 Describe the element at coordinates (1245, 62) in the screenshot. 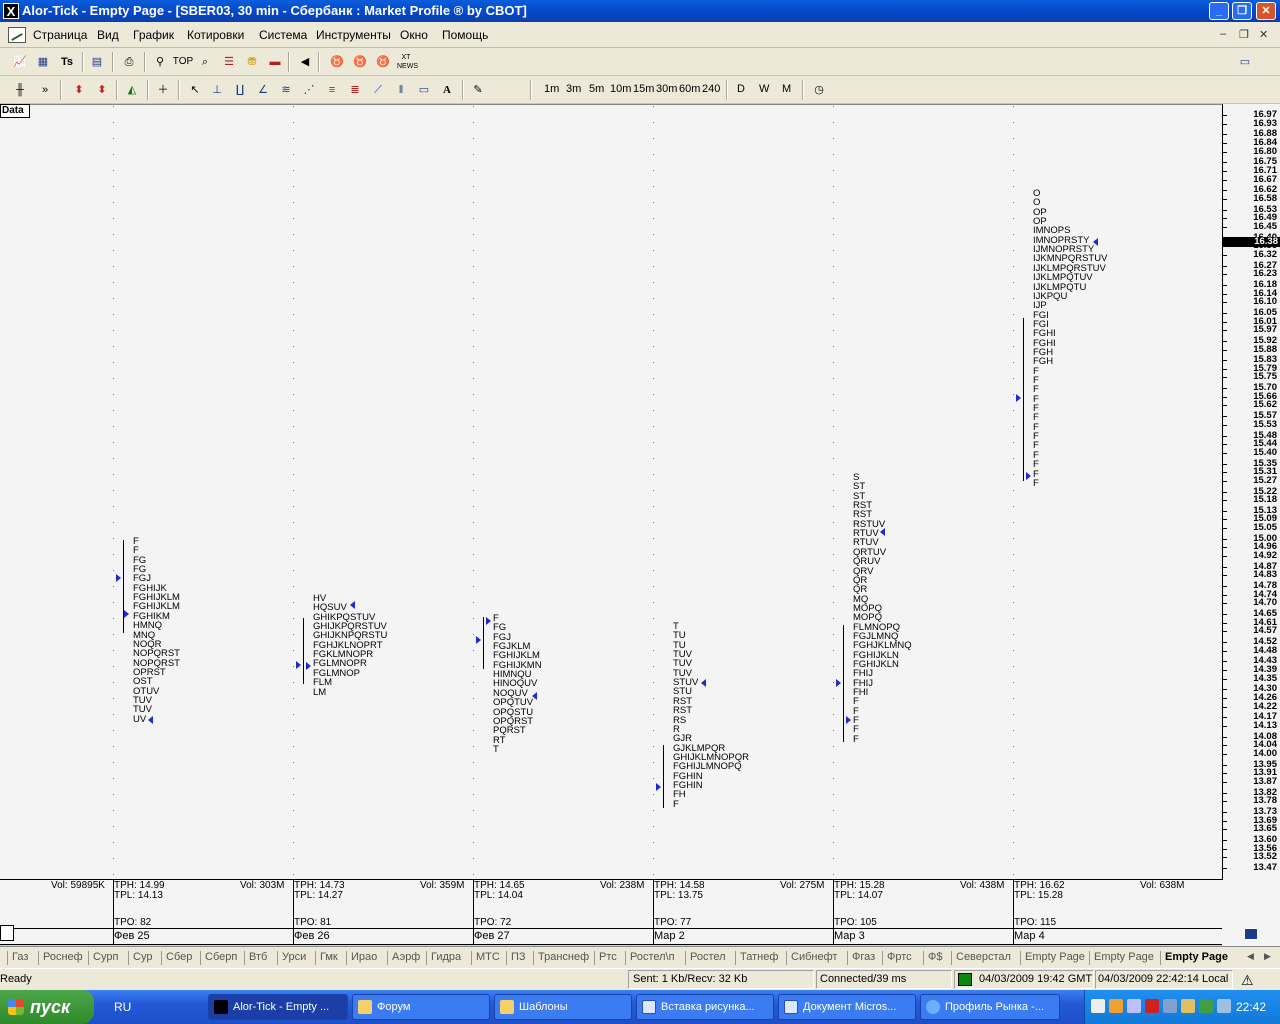

I see `notes-icon: ▭` at that location.